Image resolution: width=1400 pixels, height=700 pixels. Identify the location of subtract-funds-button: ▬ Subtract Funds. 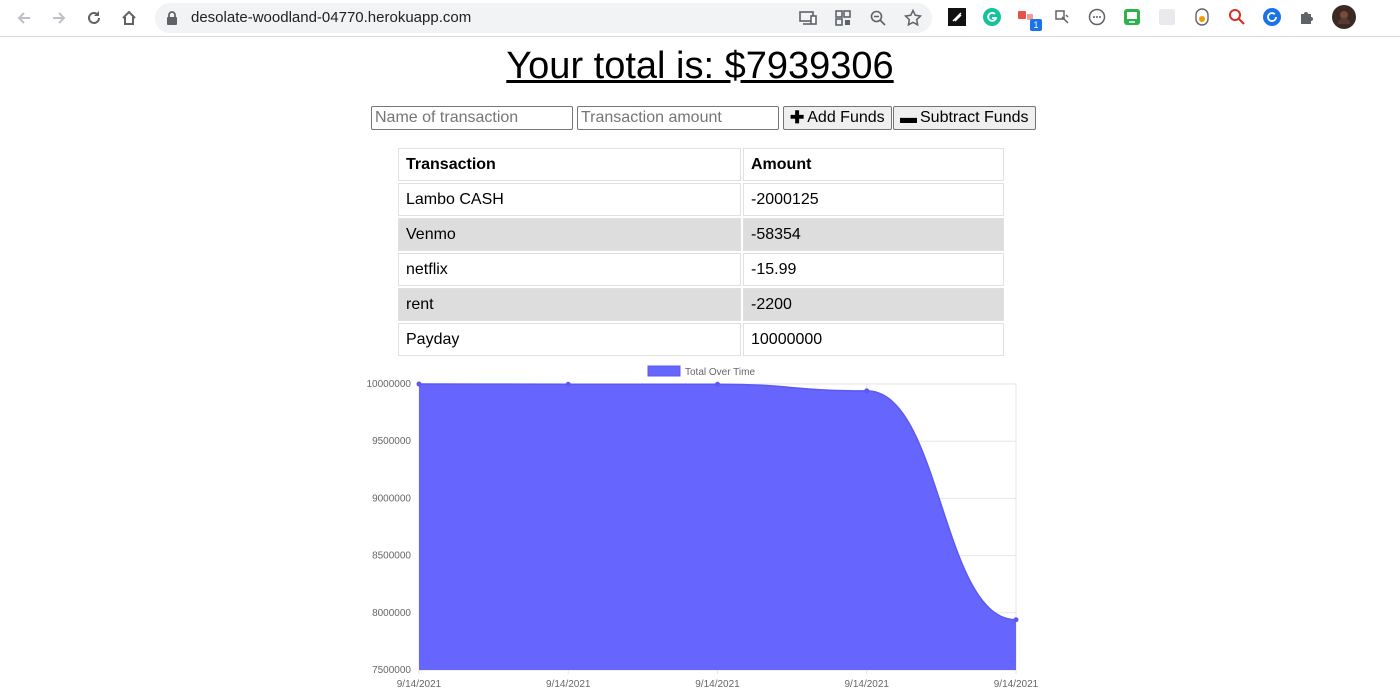
(964, 118).